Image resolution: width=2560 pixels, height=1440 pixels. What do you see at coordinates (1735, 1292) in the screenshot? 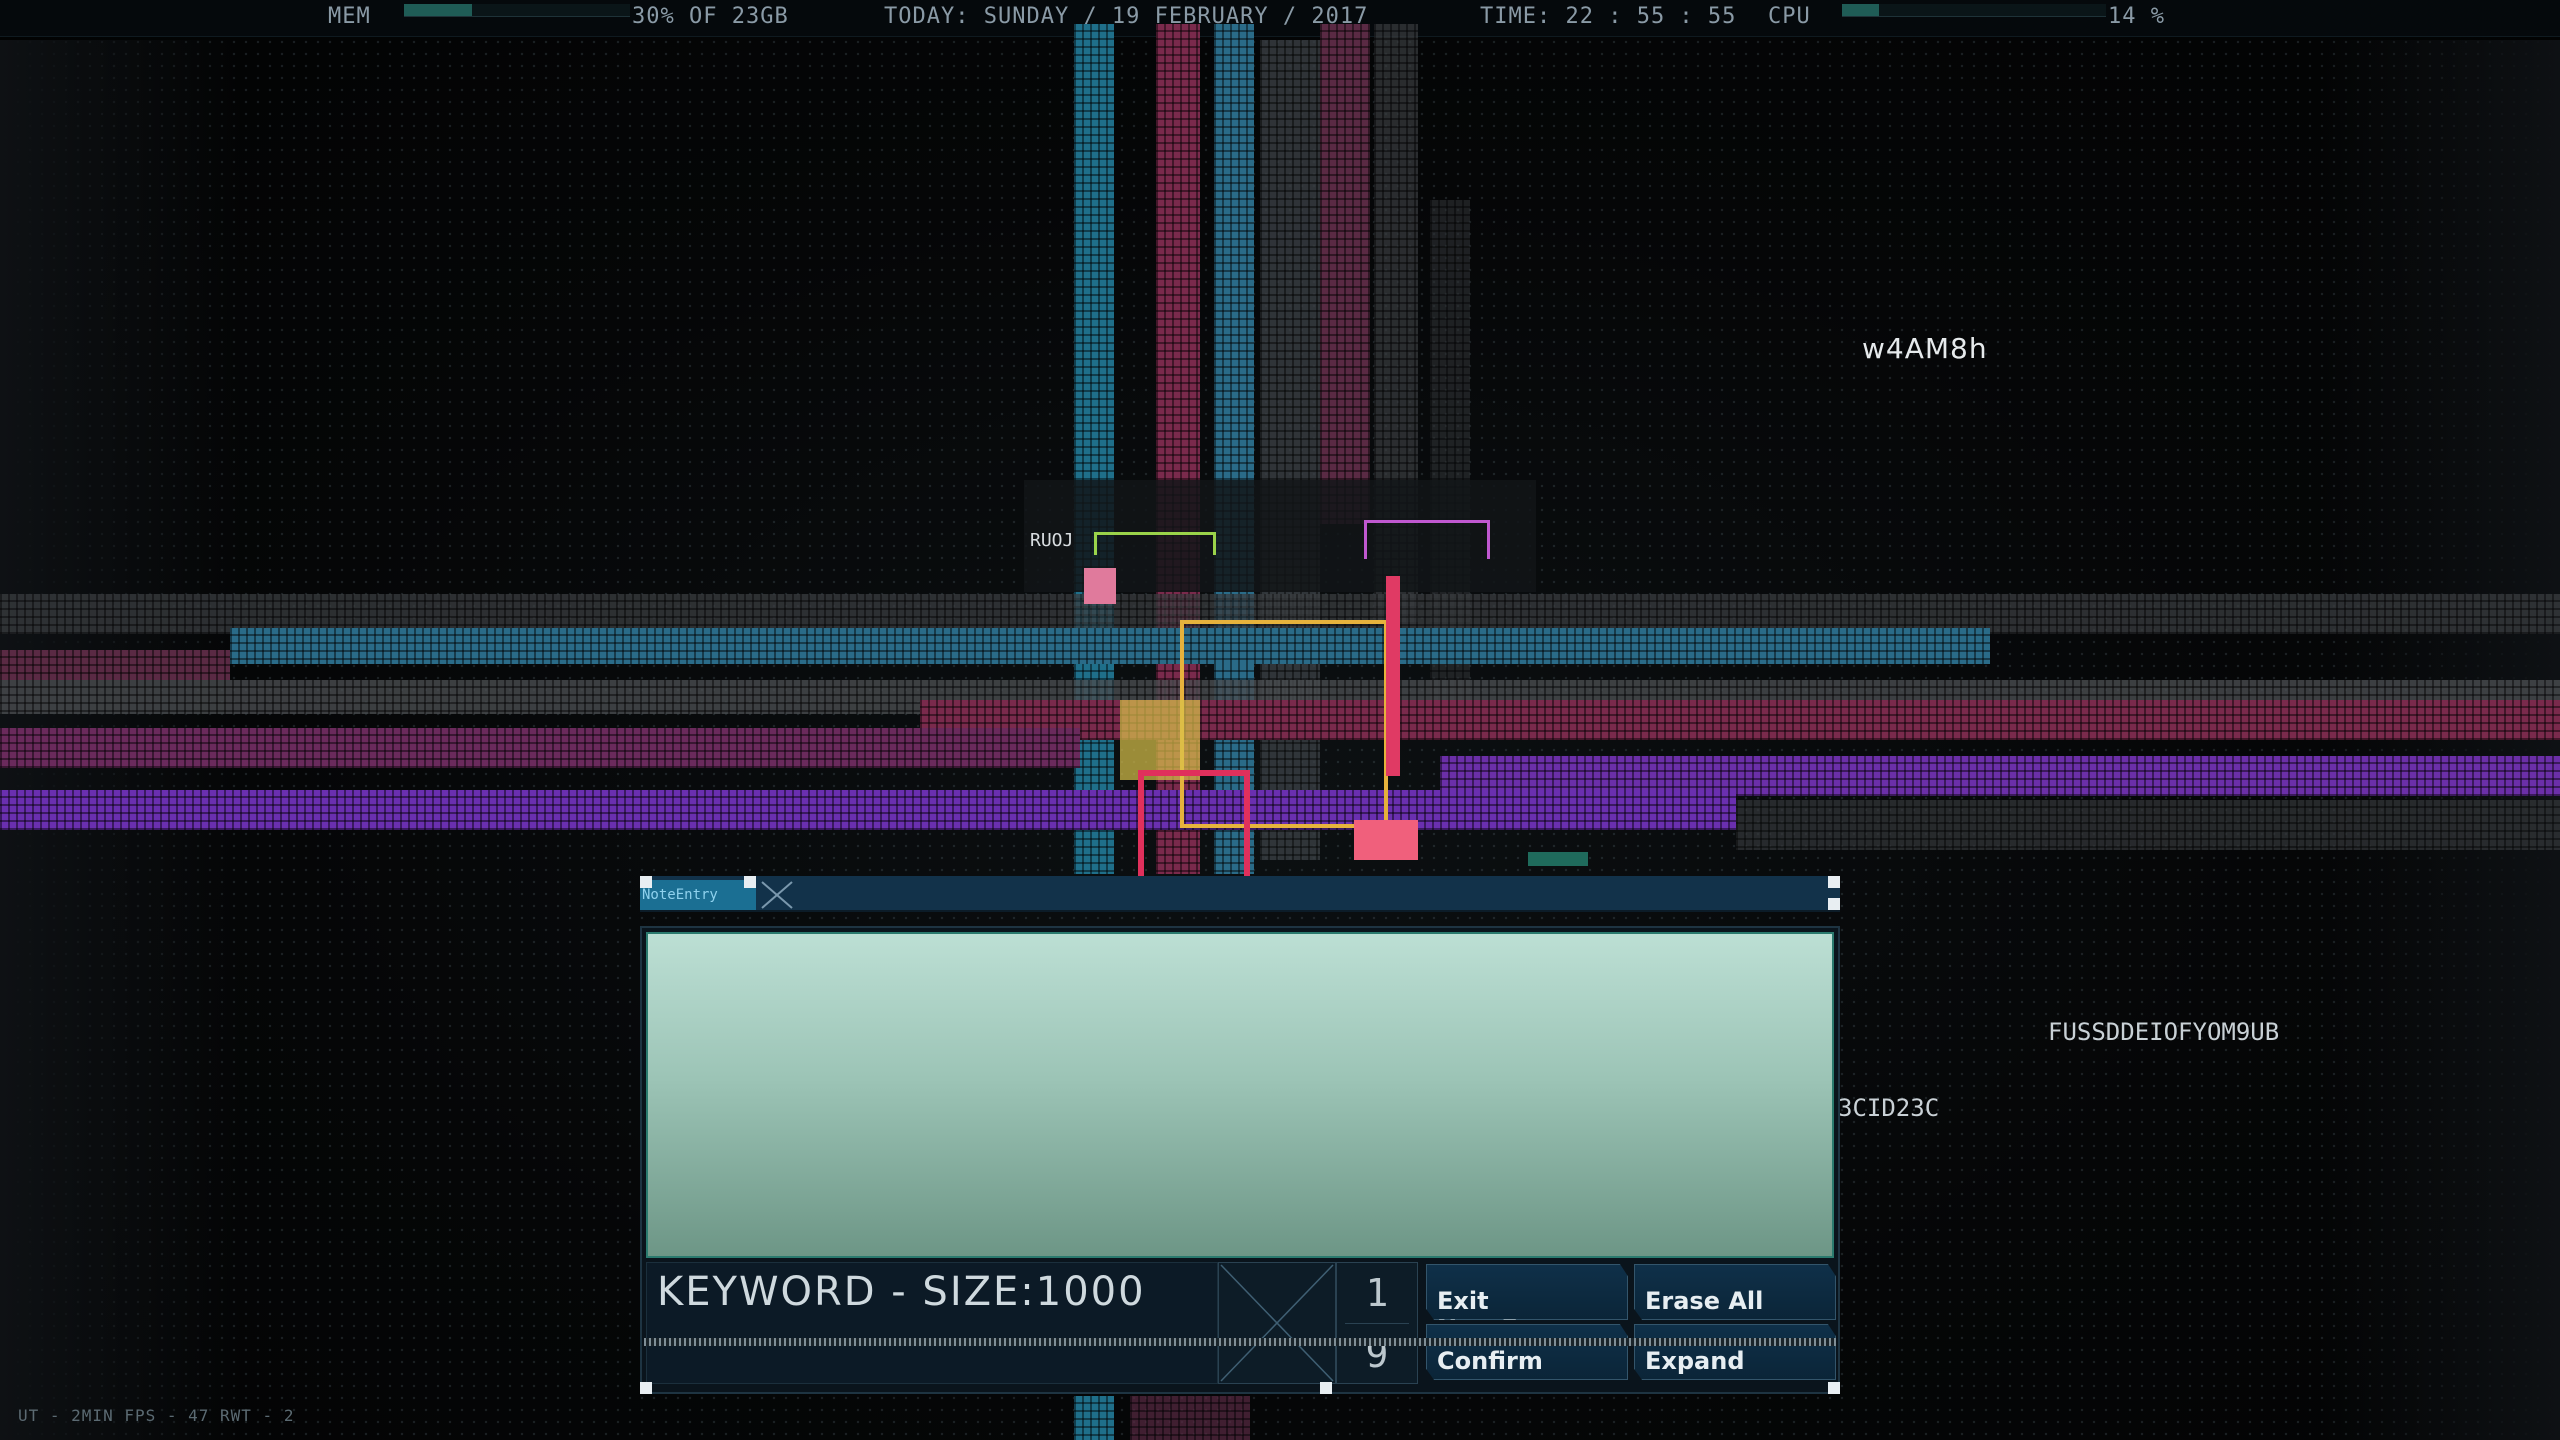
I see `erase-all-button: Erase All` at bounding box center [1735, 1292].